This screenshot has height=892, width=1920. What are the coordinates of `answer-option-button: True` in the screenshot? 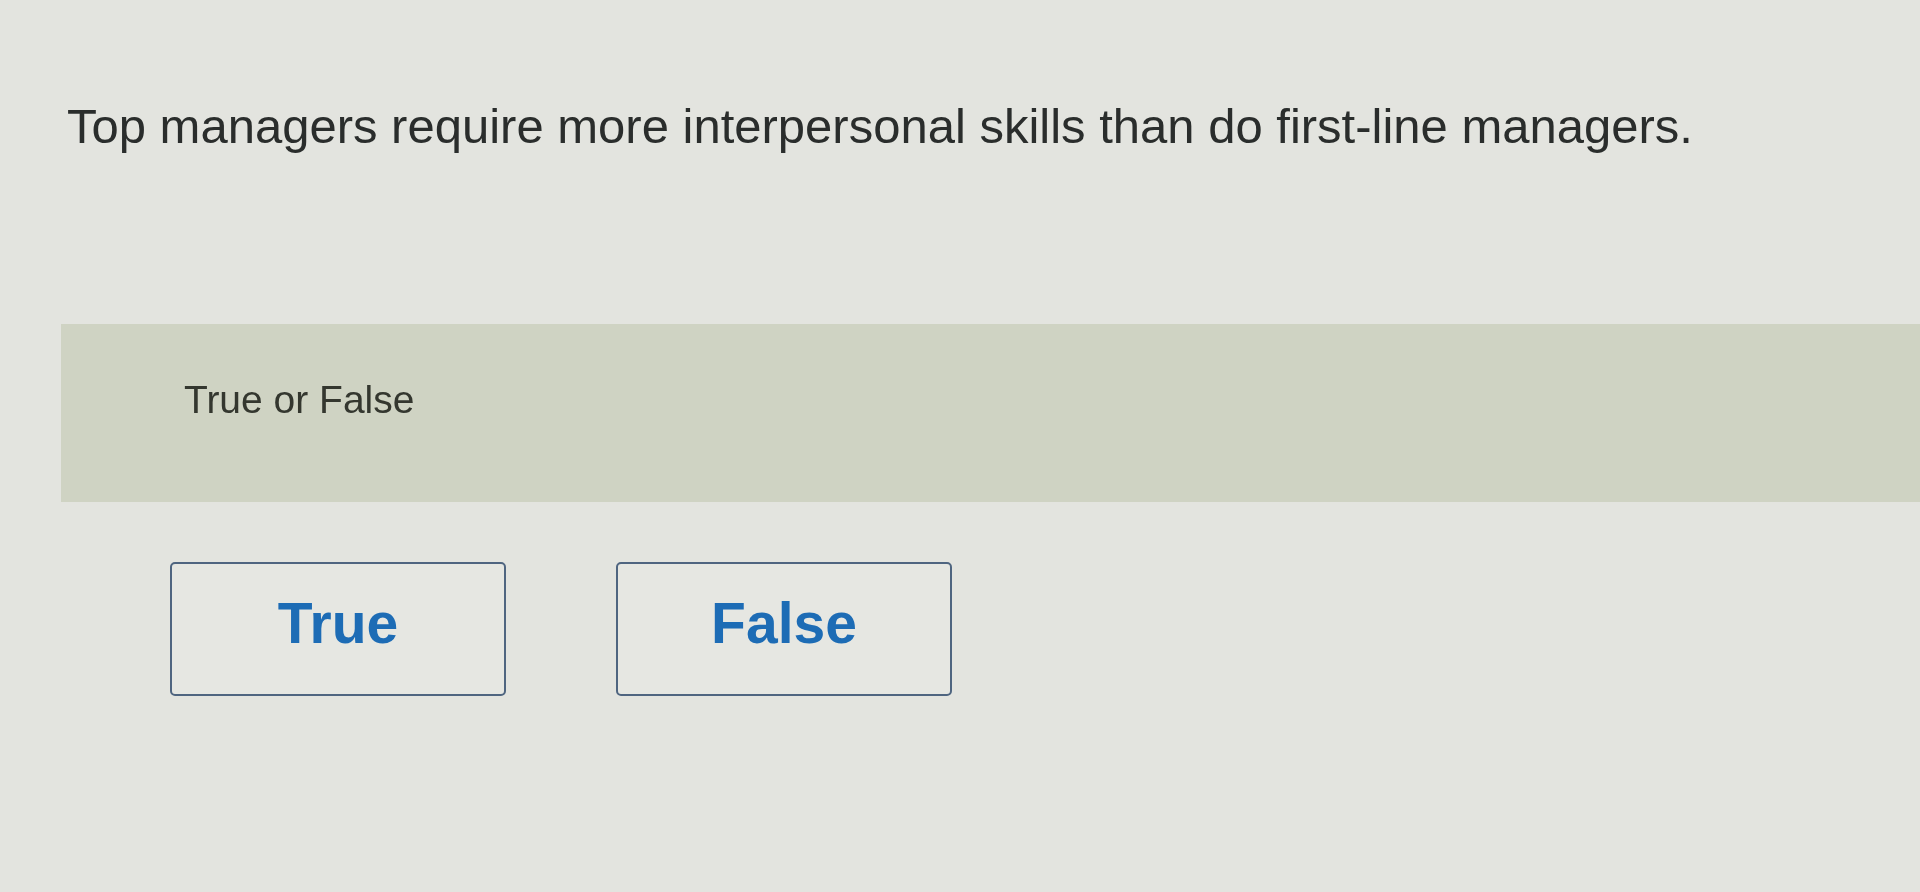 It's located at (338, 628).